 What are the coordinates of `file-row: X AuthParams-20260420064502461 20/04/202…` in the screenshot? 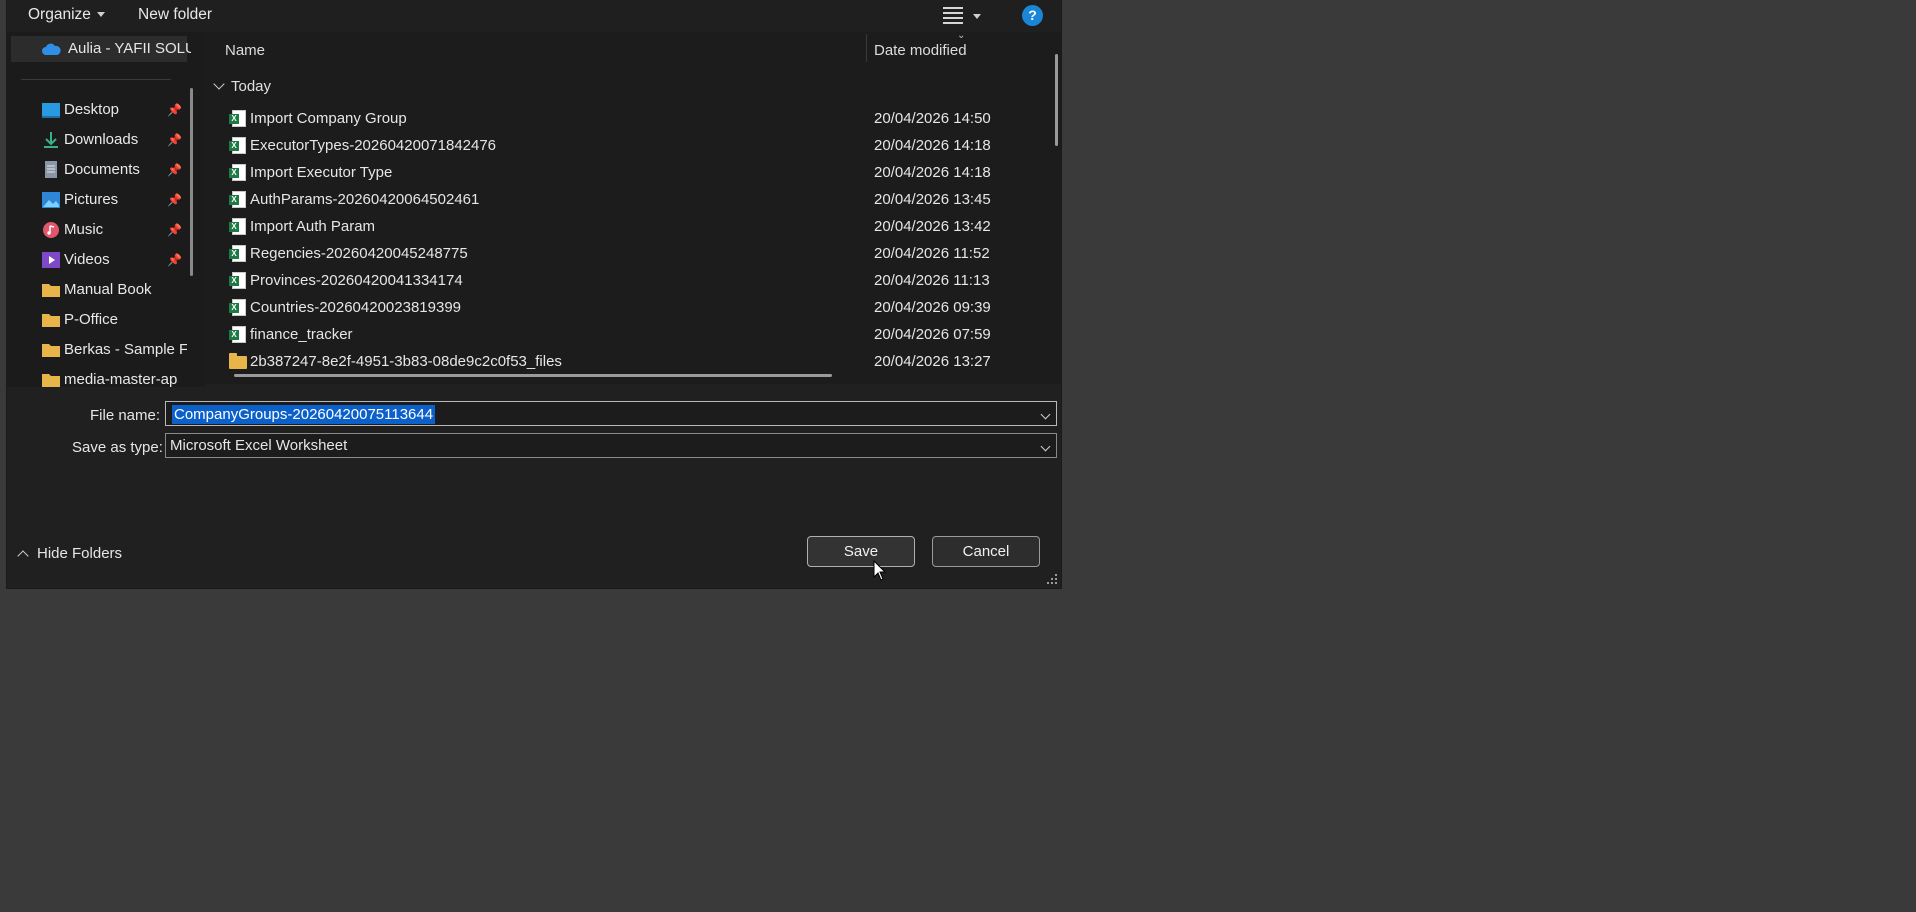 It's located at (625, 202).